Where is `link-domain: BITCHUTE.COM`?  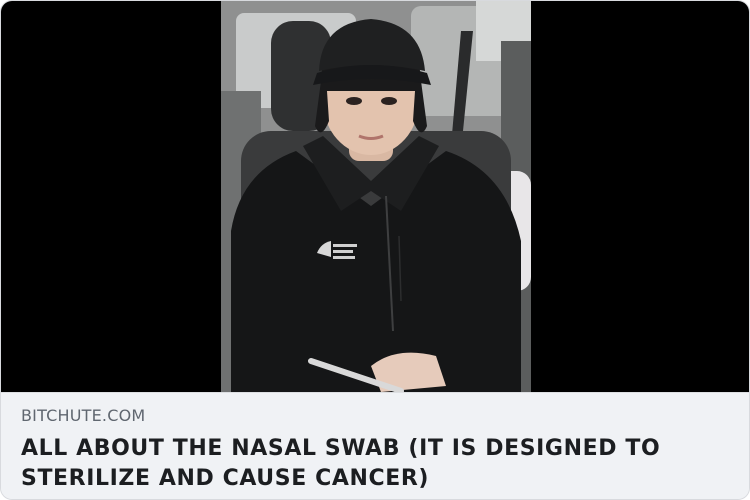
link-domain: BITCHUTE.COM is located at coordinates (83, 415).